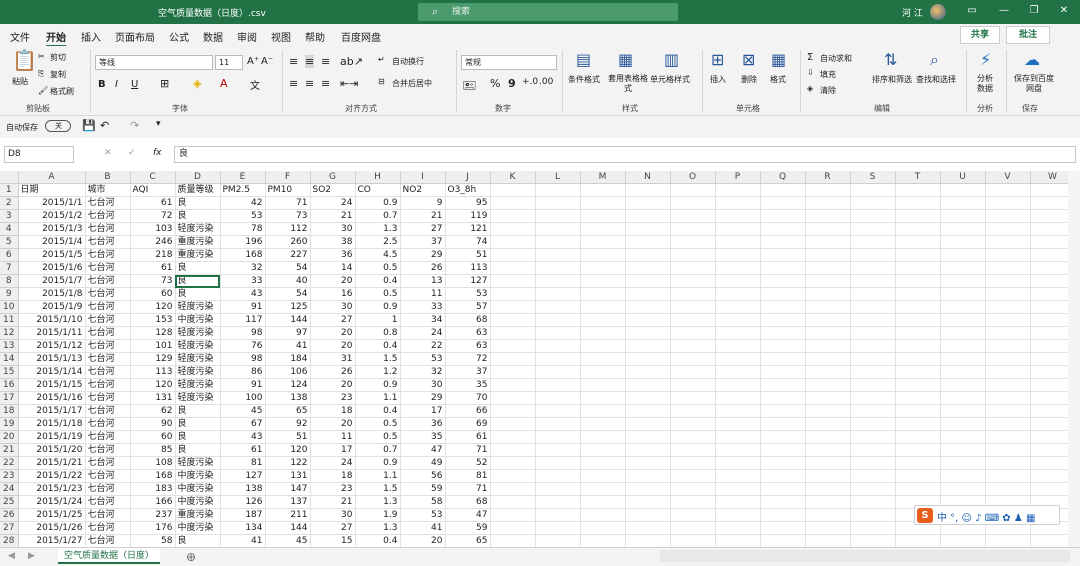  What do you see at coordinates (381, 81) in the screenshot?
I see `merge-icon: ⊟` at bounding box center [381, 81].